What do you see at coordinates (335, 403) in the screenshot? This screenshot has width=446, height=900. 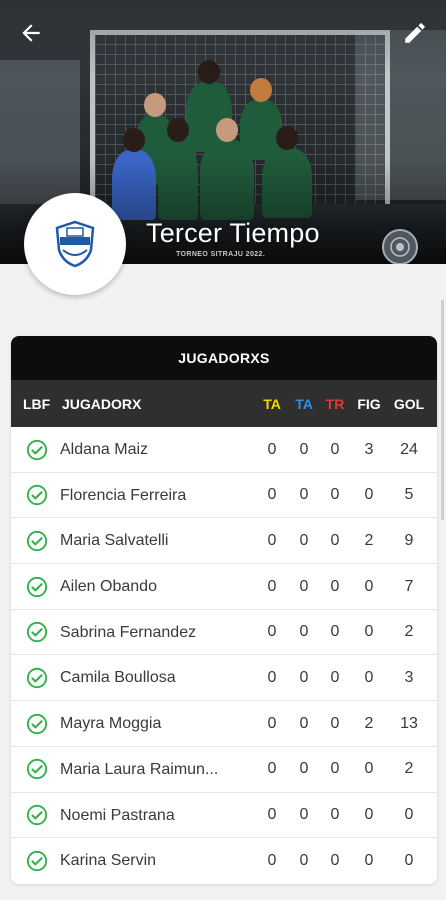 I see `column-red-card: TR` at bounding box center [335, 403].